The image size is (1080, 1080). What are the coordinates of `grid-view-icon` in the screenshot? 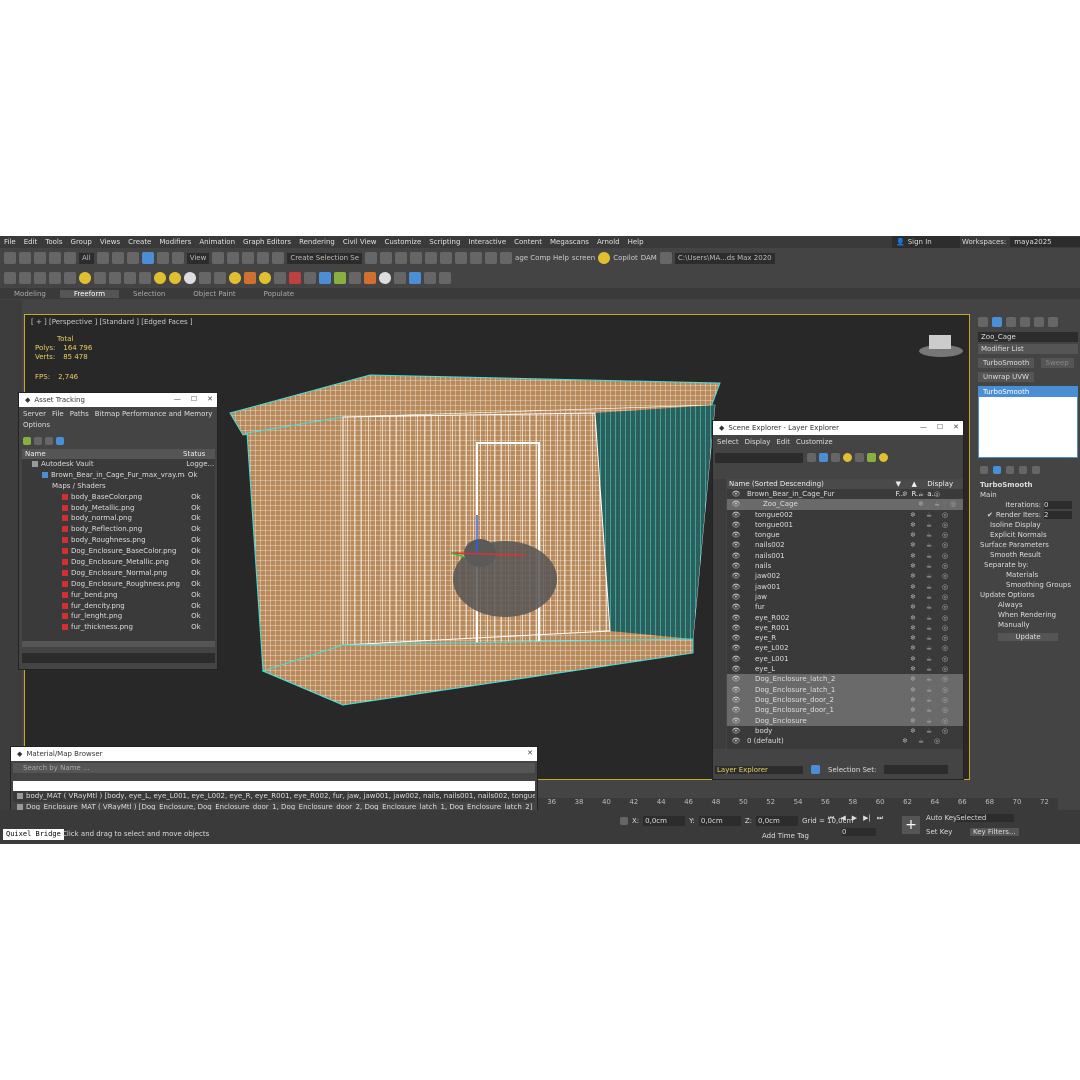 It's located at (60, 441).